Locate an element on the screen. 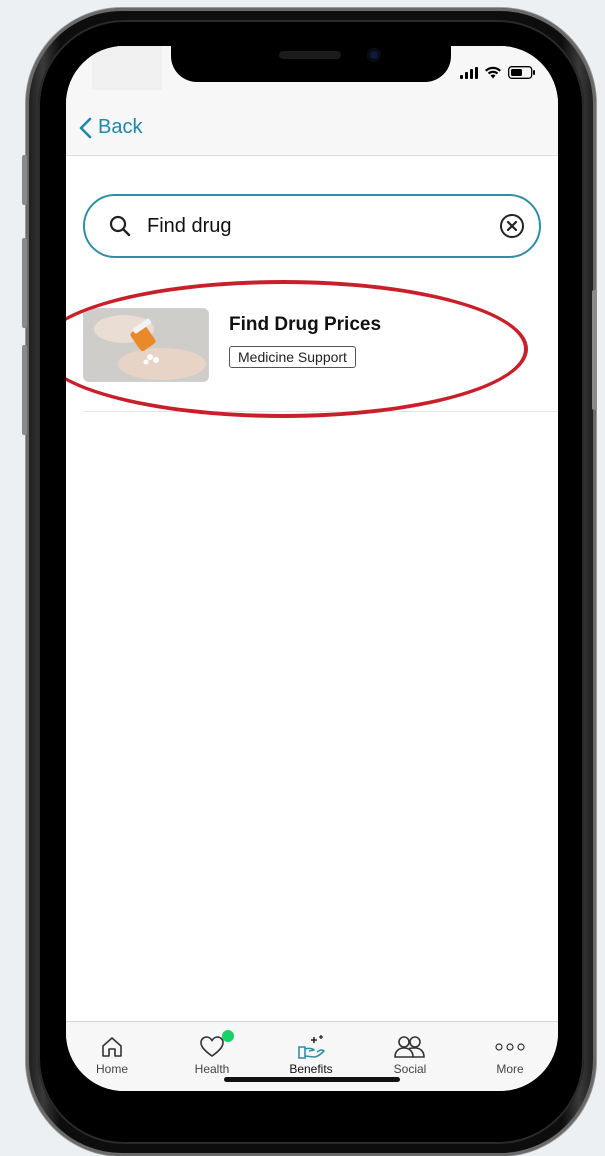  back-button: Back is located at coordinates (110, 127).